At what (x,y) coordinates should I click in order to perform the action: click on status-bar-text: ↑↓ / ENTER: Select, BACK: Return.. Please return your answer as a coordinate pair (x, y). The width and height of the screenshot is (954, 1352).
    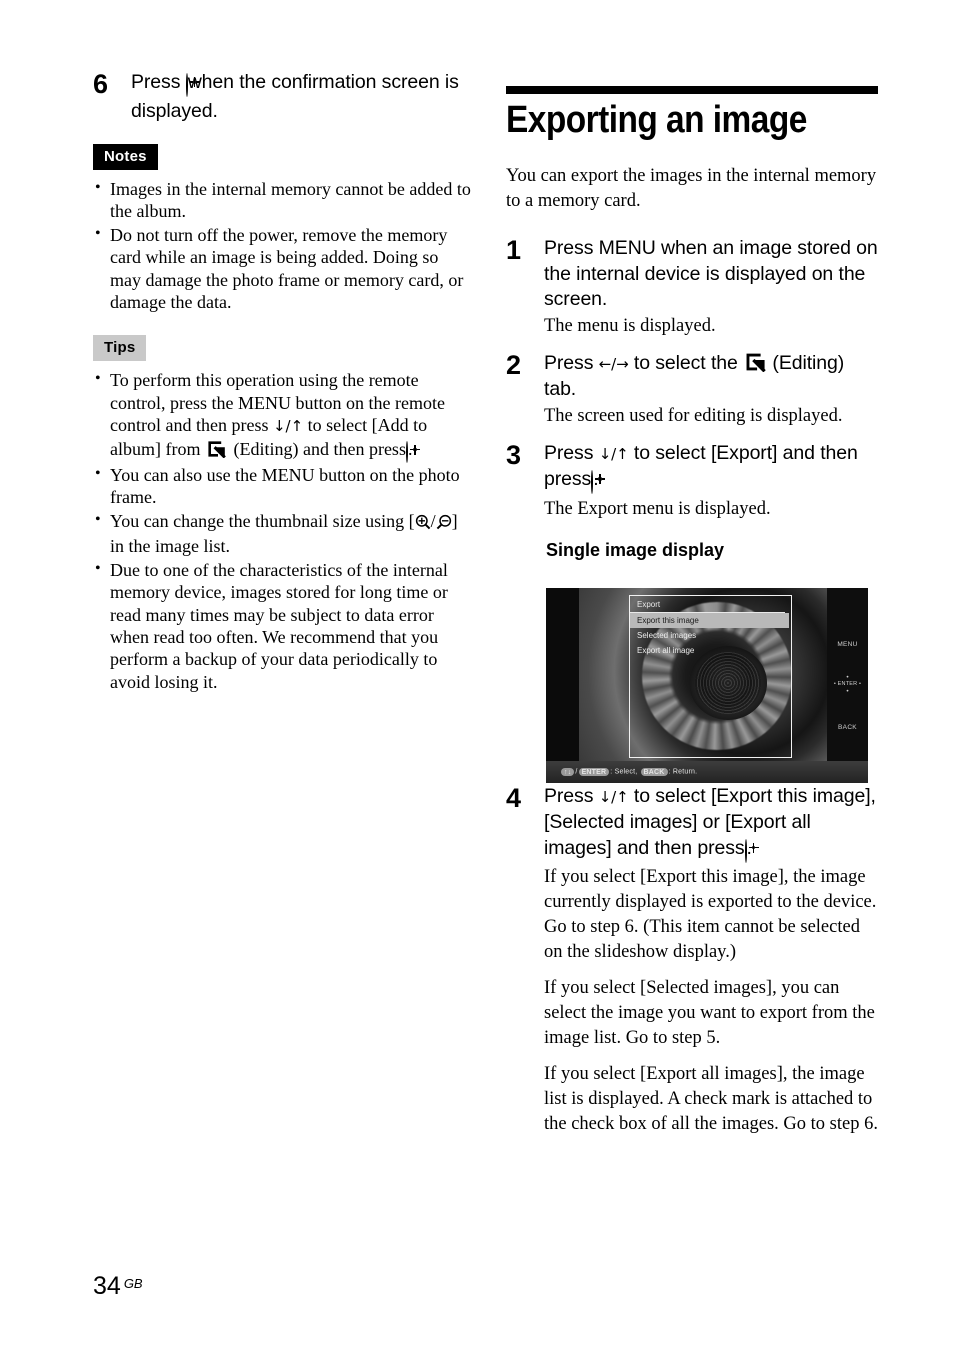
    Looking at the image, I should click on (628, 772).